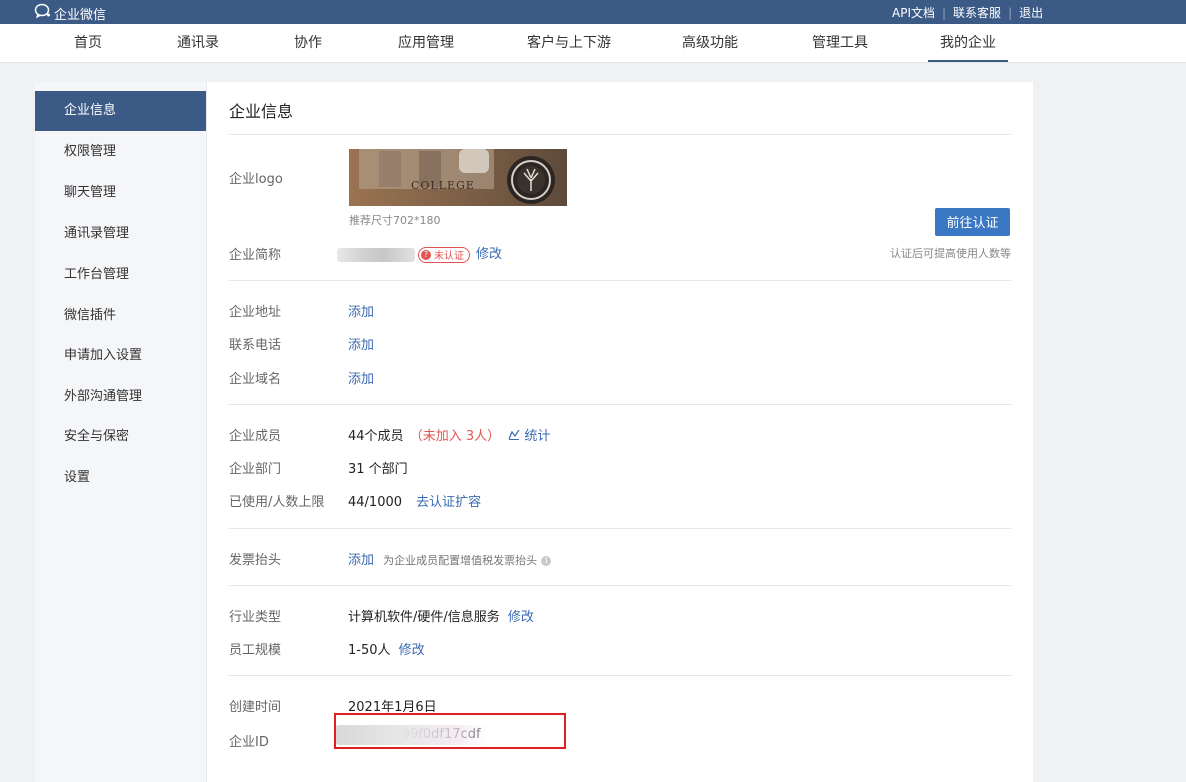 This screenshot has width=1186, height=782. Describe the element at coordinates (450, 731) in the screenshot. I see `highlight-annotation-box` at that location.